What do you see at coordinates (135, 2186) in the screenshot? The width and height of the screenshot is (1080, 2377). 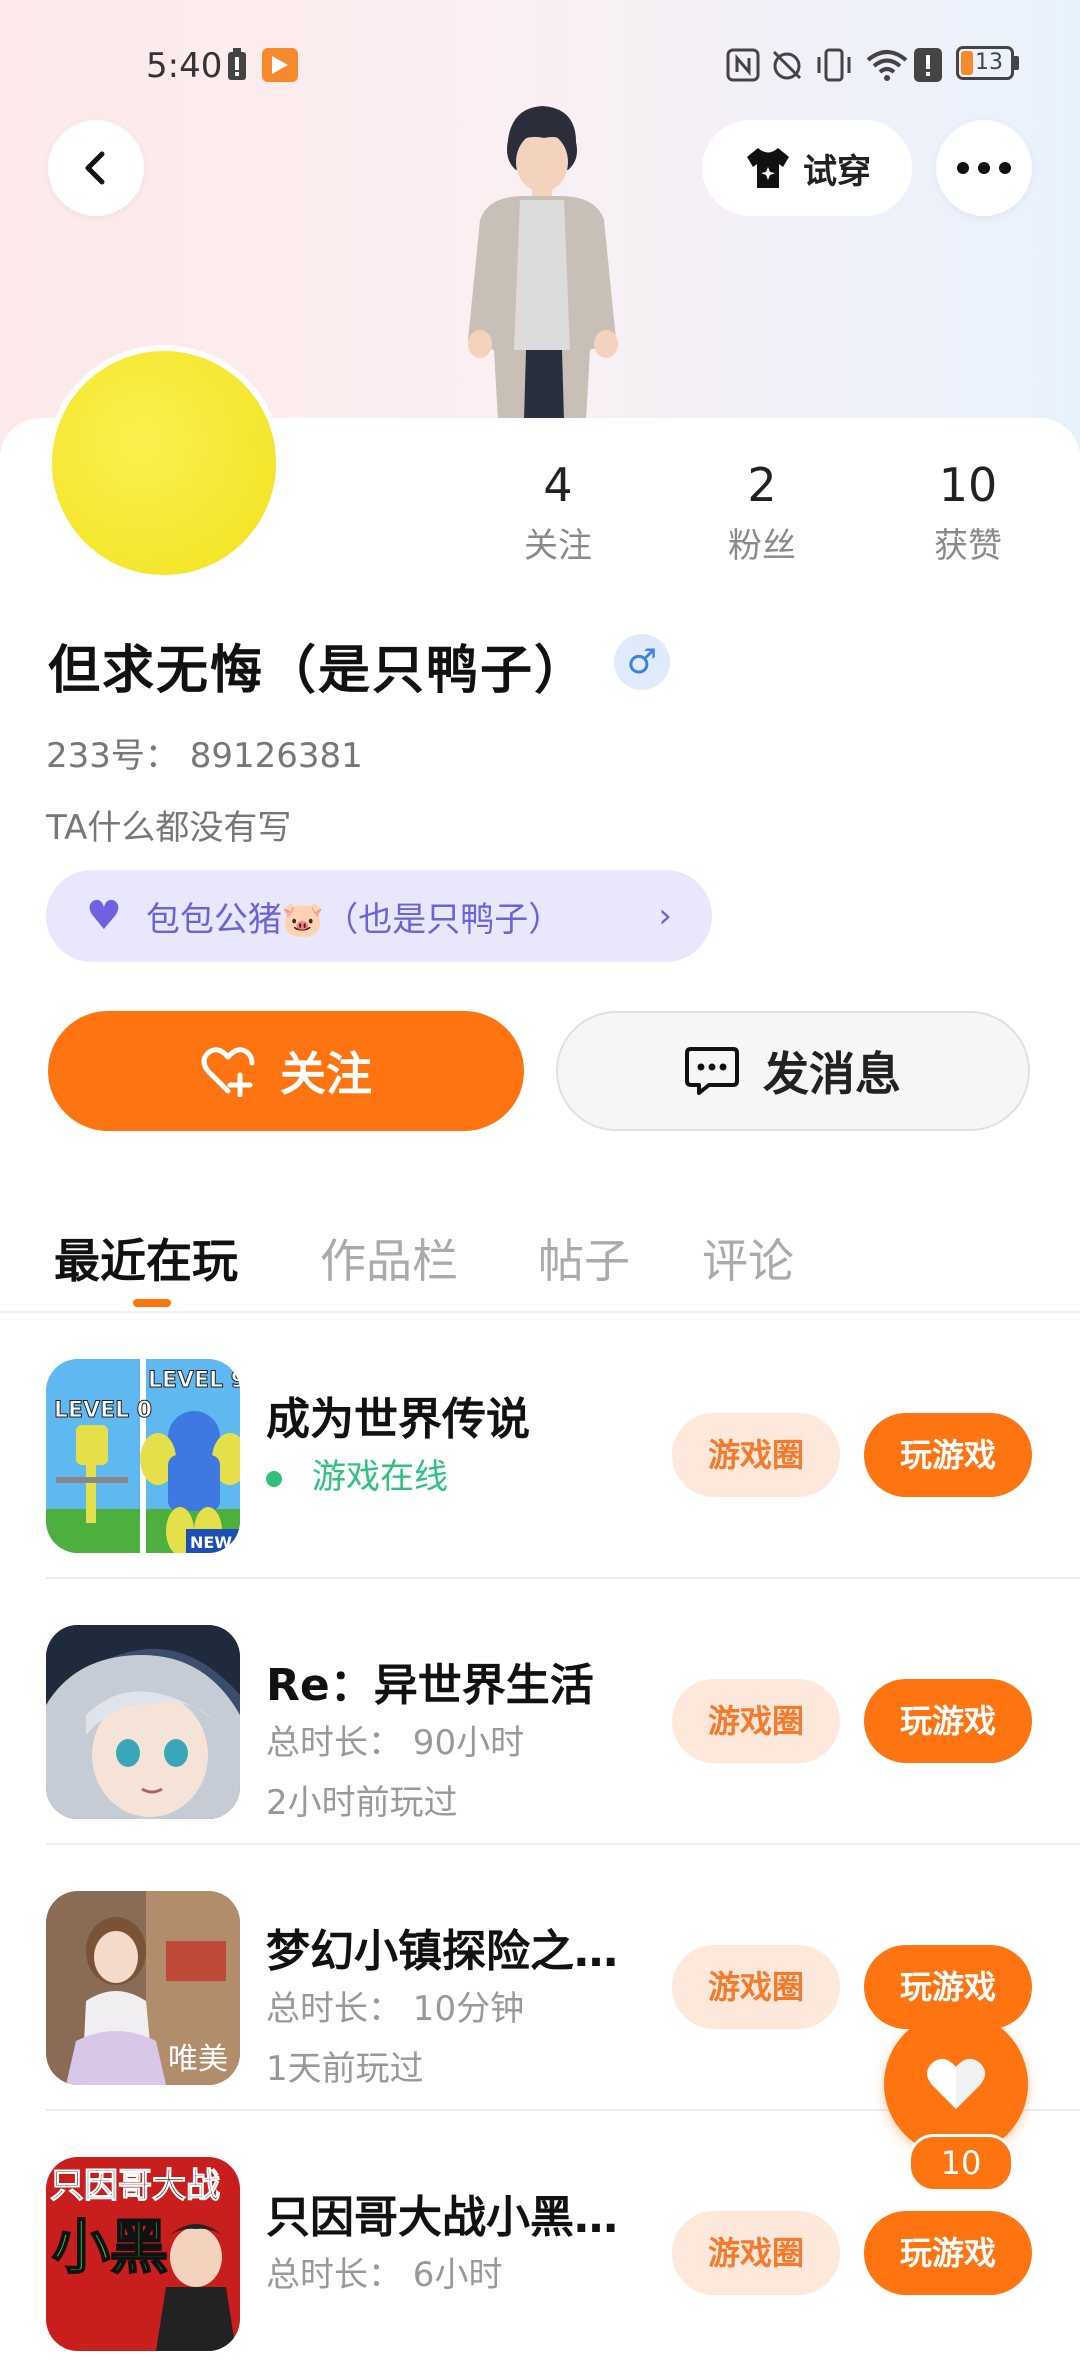 I see `game4-banner-text: 只因哥大战` at bounding box center [135, 2186].